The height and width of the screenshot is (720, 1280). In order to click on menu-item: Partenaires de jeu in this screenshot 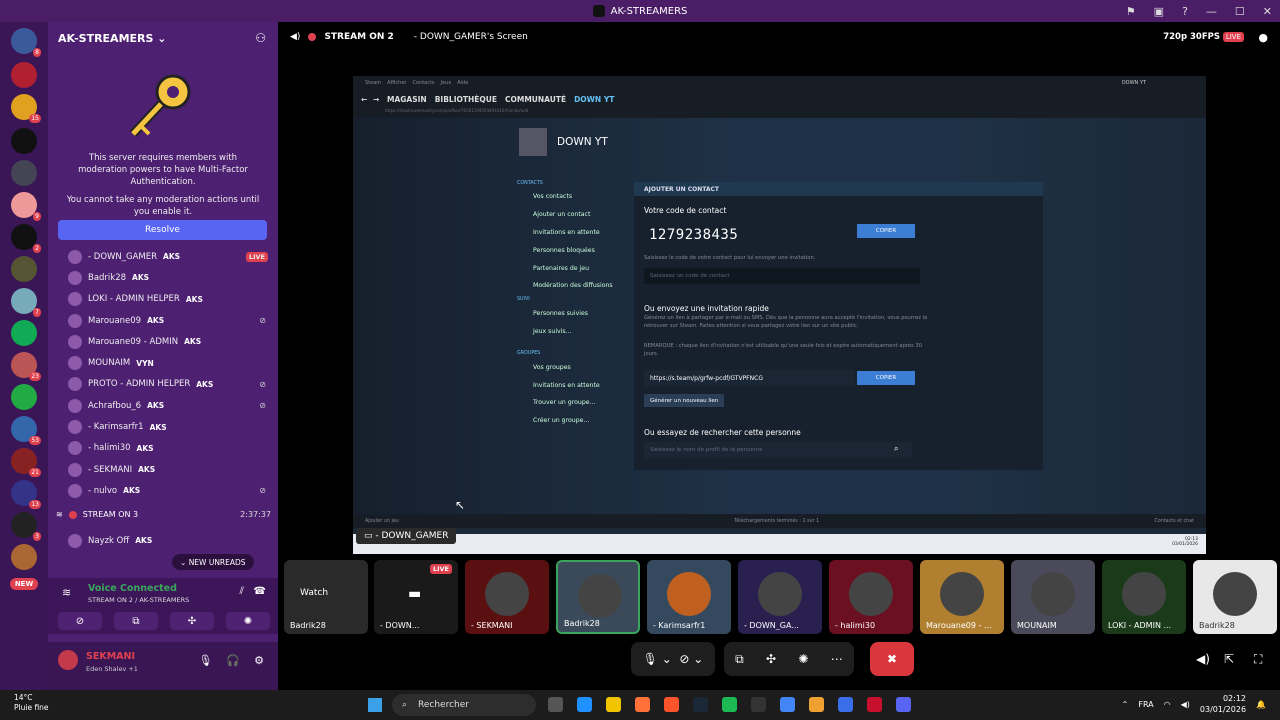, I will do `click(572, 268)`.